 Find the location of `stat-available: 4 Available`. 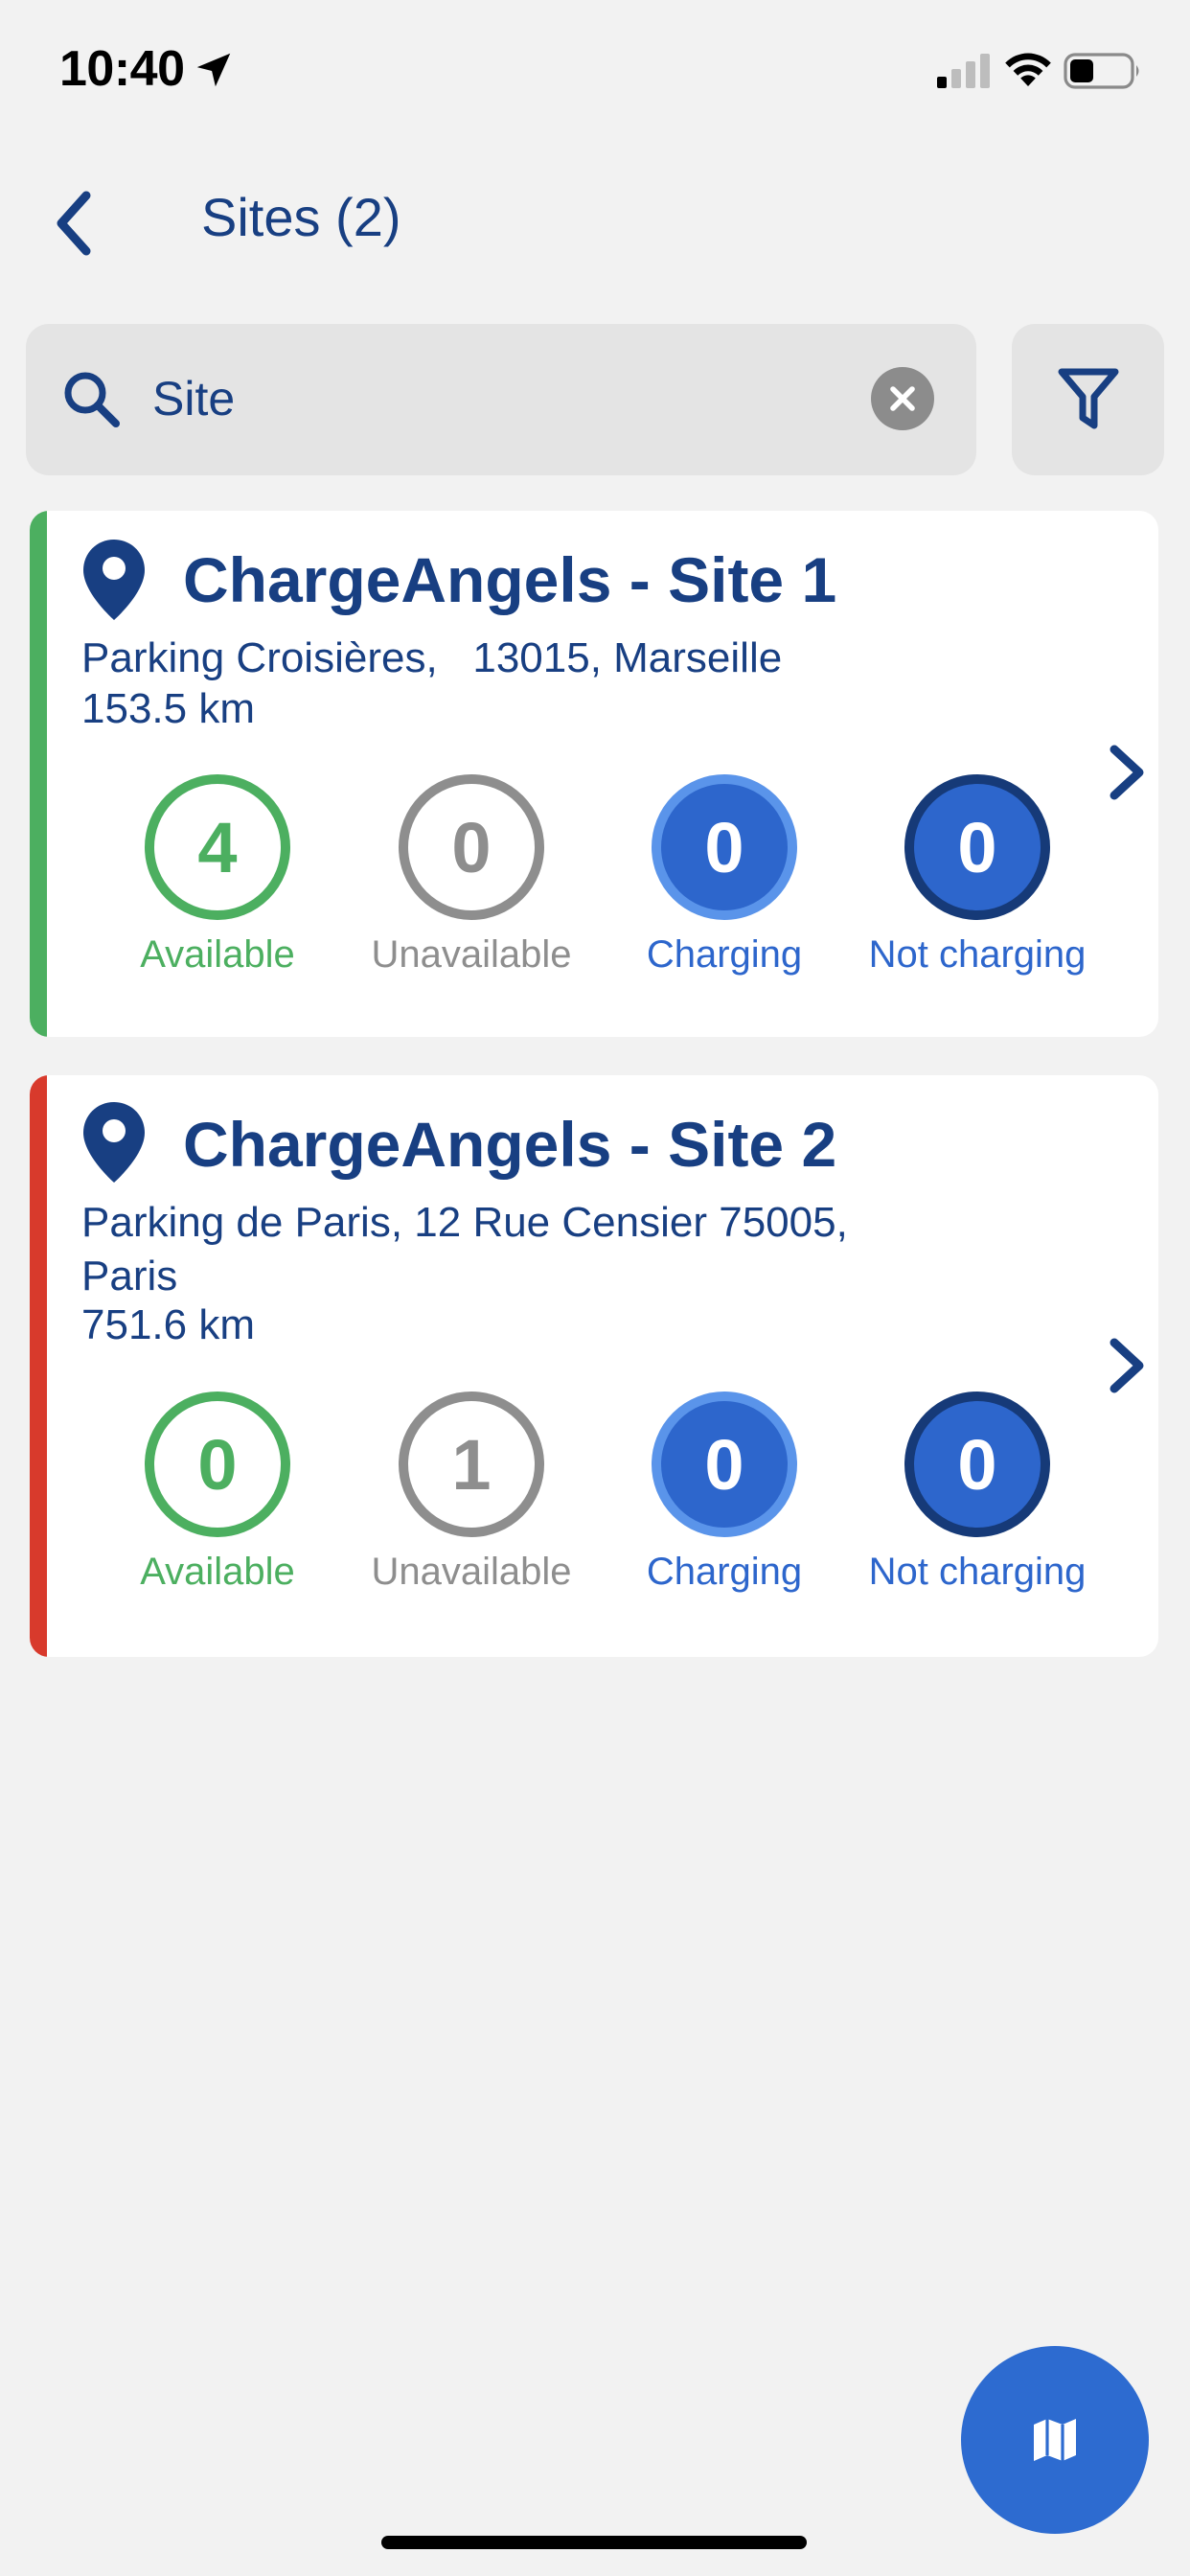

stat-available: 4 Available is located at coordinates (218, 876).